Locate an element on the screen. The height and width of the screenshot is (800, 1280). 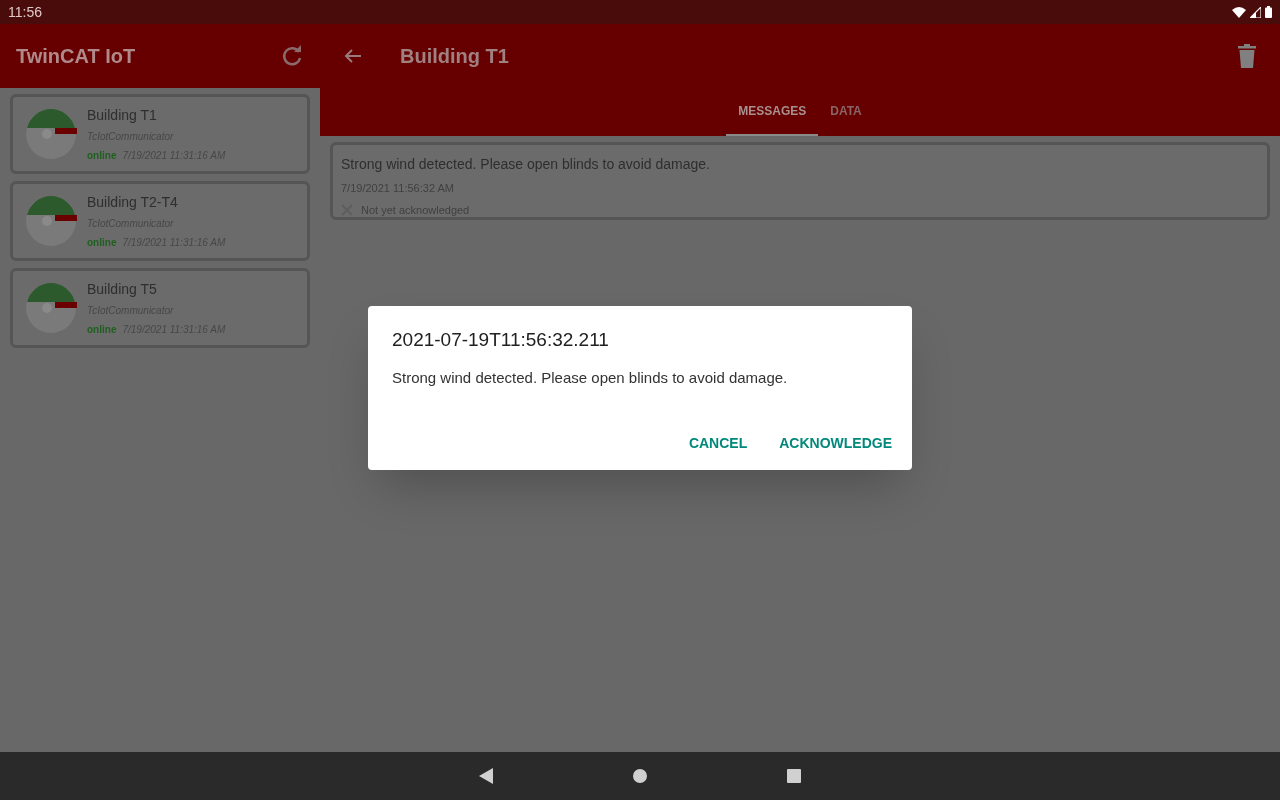
device-name: Building T2-T4 is located at coordinates (133, 202).